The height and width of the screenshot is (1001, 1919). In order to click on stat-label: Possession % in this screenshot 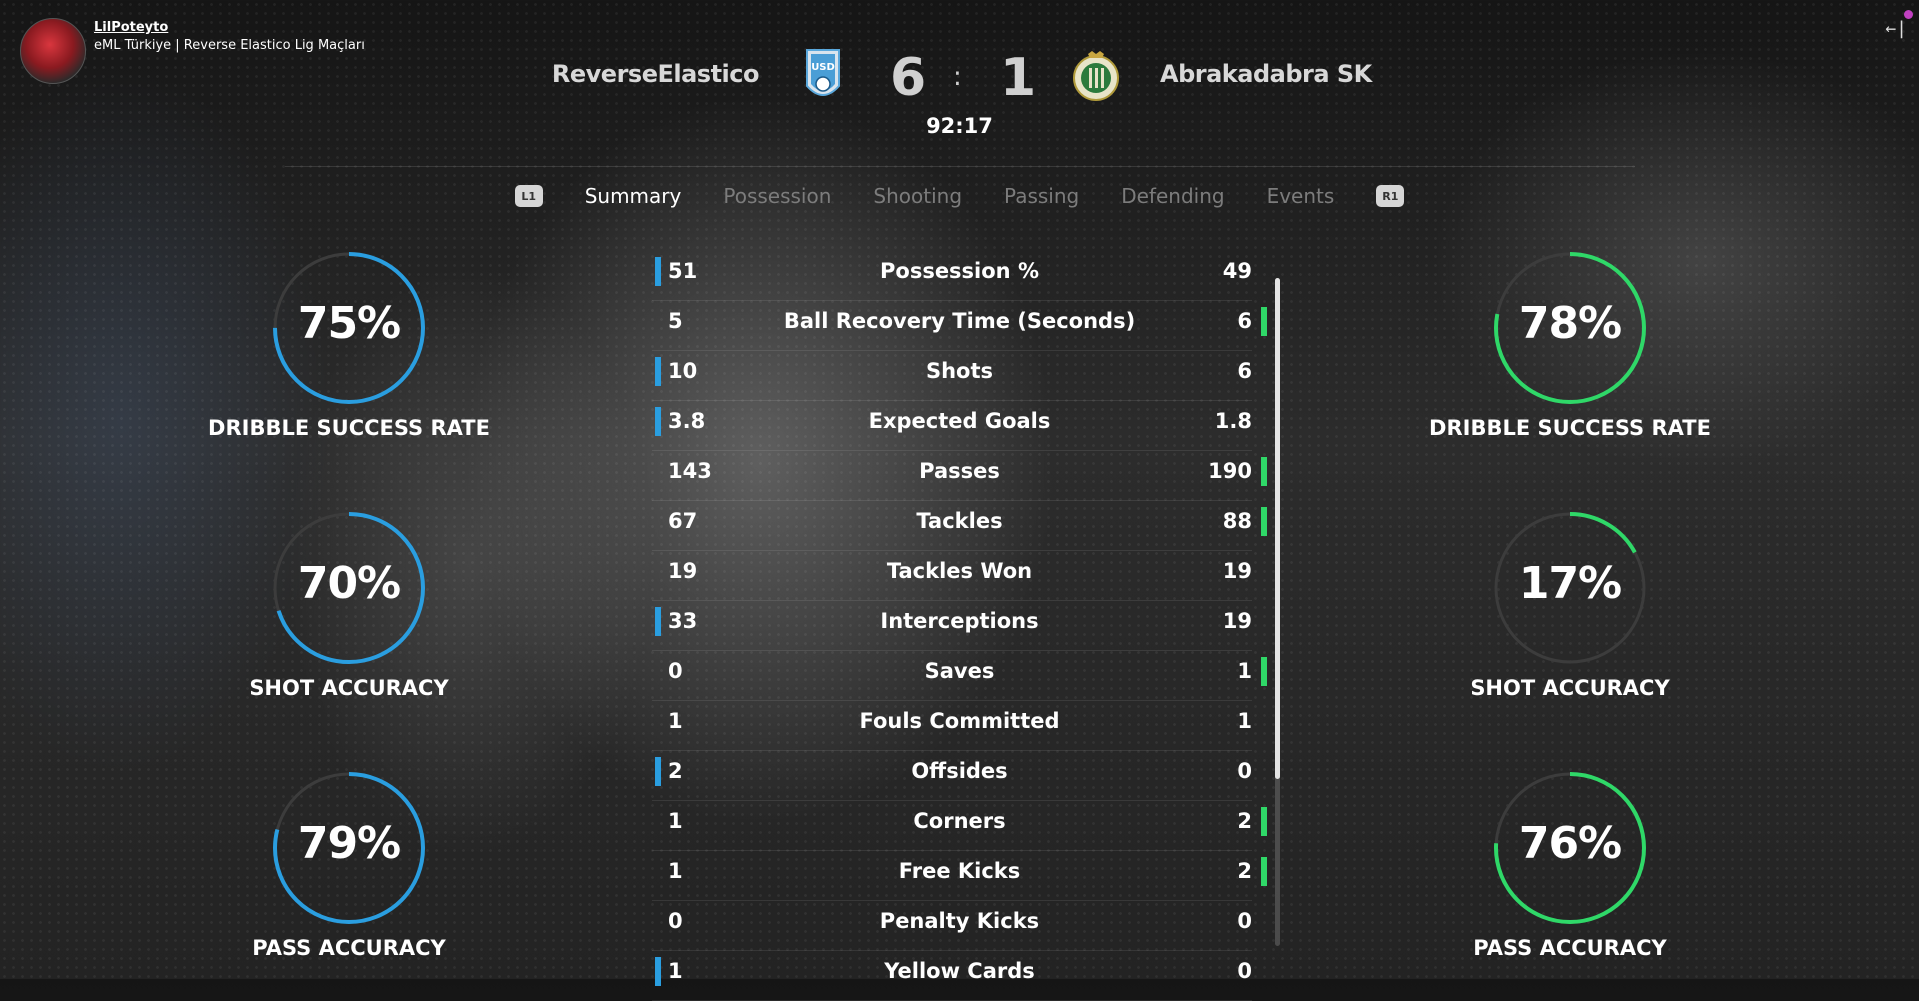, I will do `click(959, 271)`.